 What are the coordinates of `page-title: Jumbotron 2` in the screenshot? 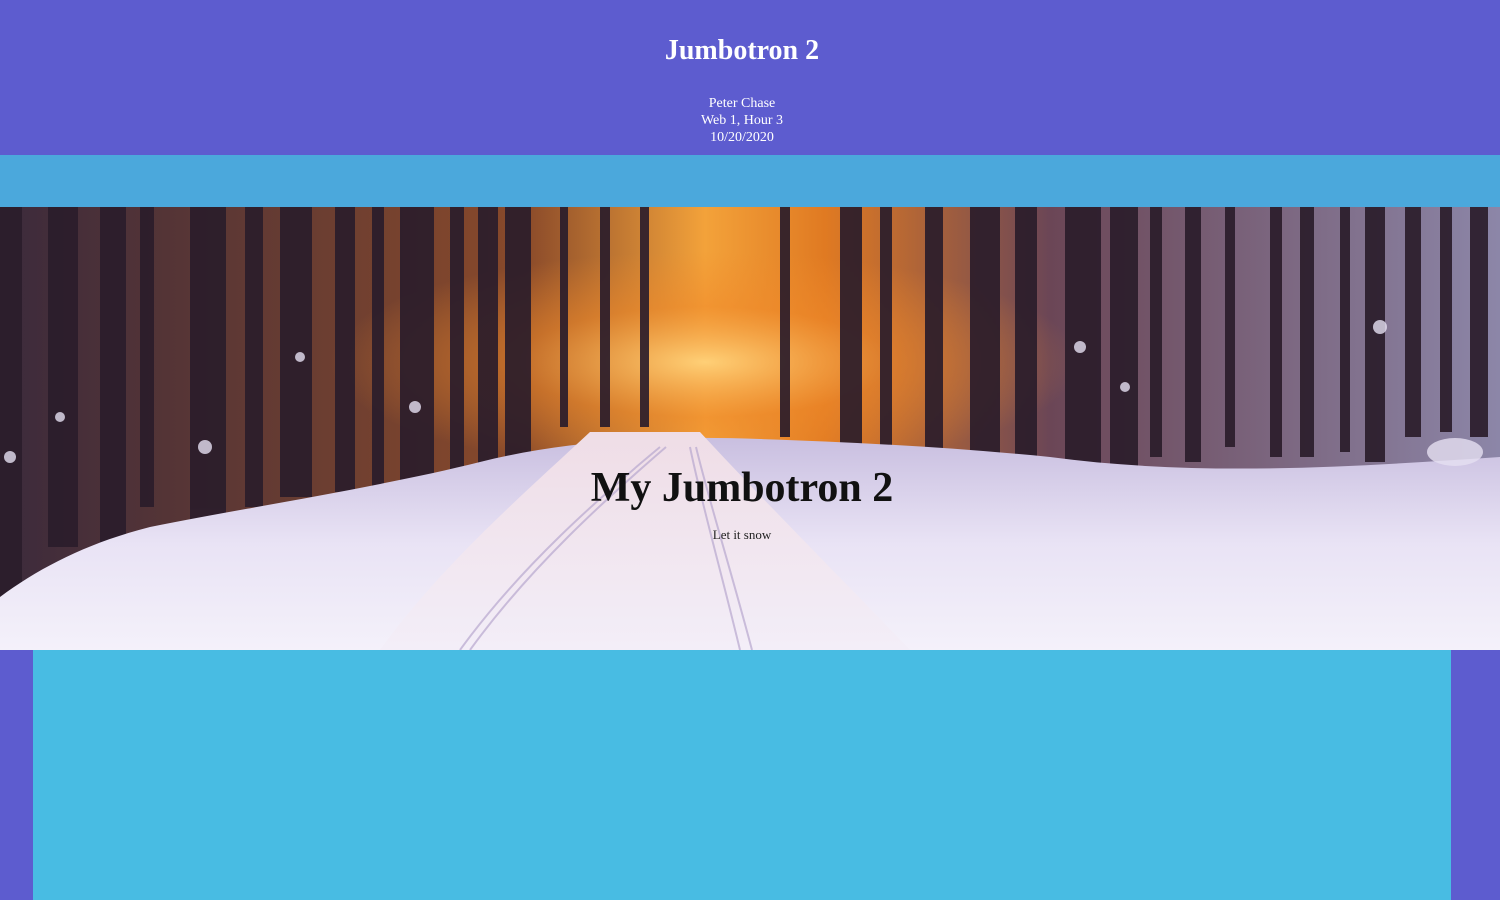 It's located at (742, 50).